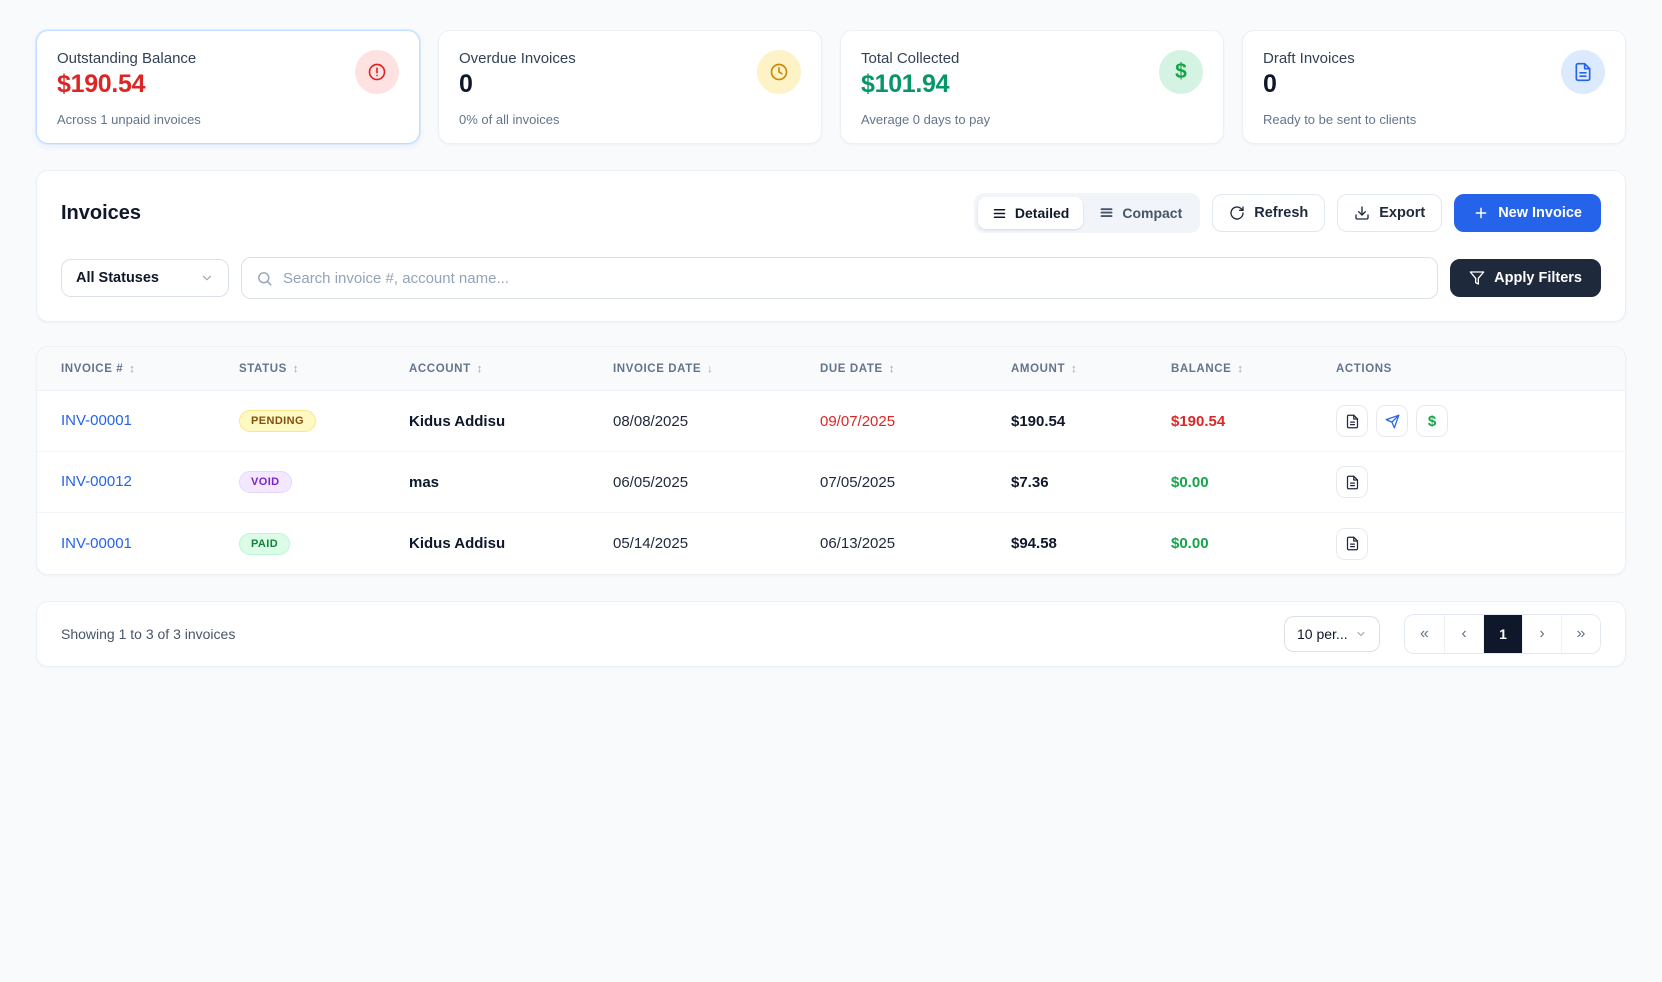  I want to click on stat-value: $101.94, so click(905, 84).